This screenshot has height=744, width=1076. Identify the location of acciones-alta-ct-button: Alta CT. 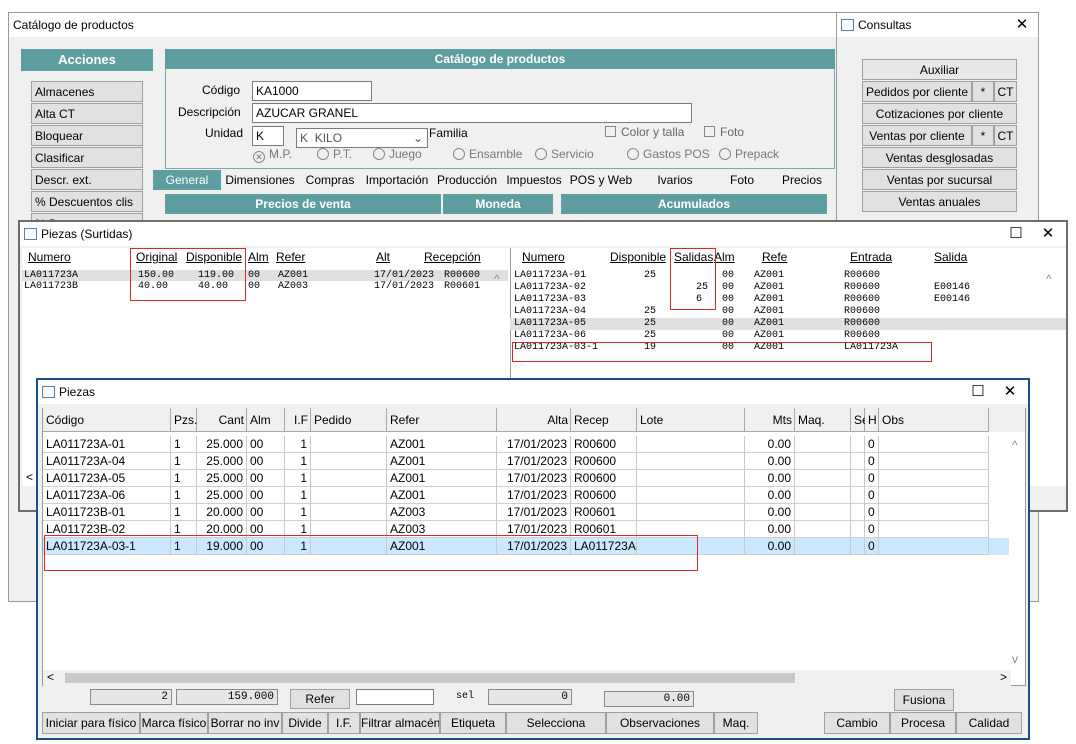
(87, 113).